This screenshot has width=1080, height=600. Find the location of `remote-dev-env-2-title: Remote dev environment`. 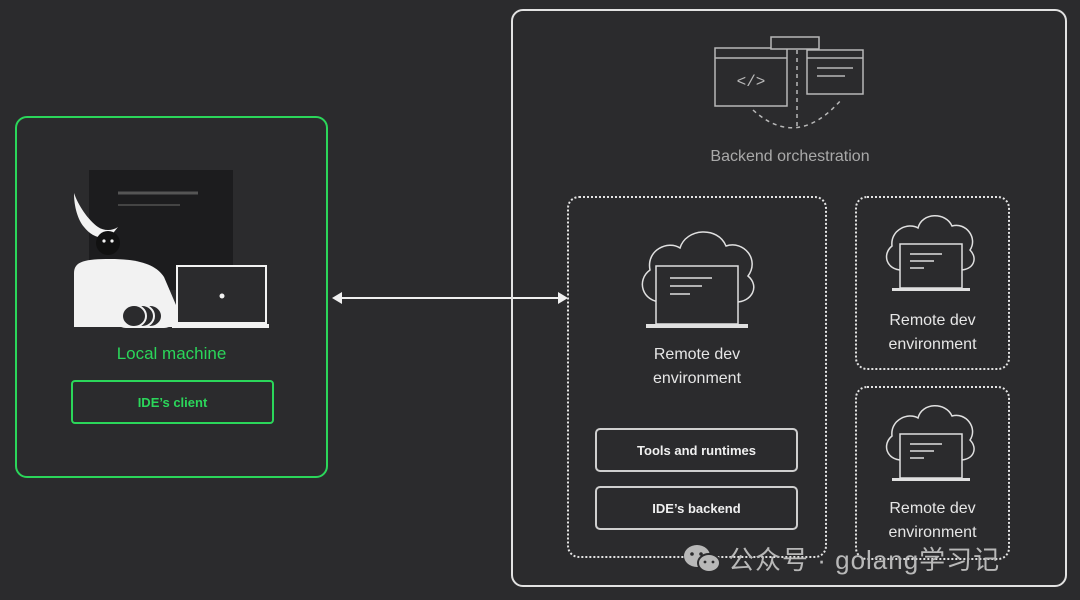

remote-dev-env-2-title: Remote dev environment is located at coordinates (932, 333).